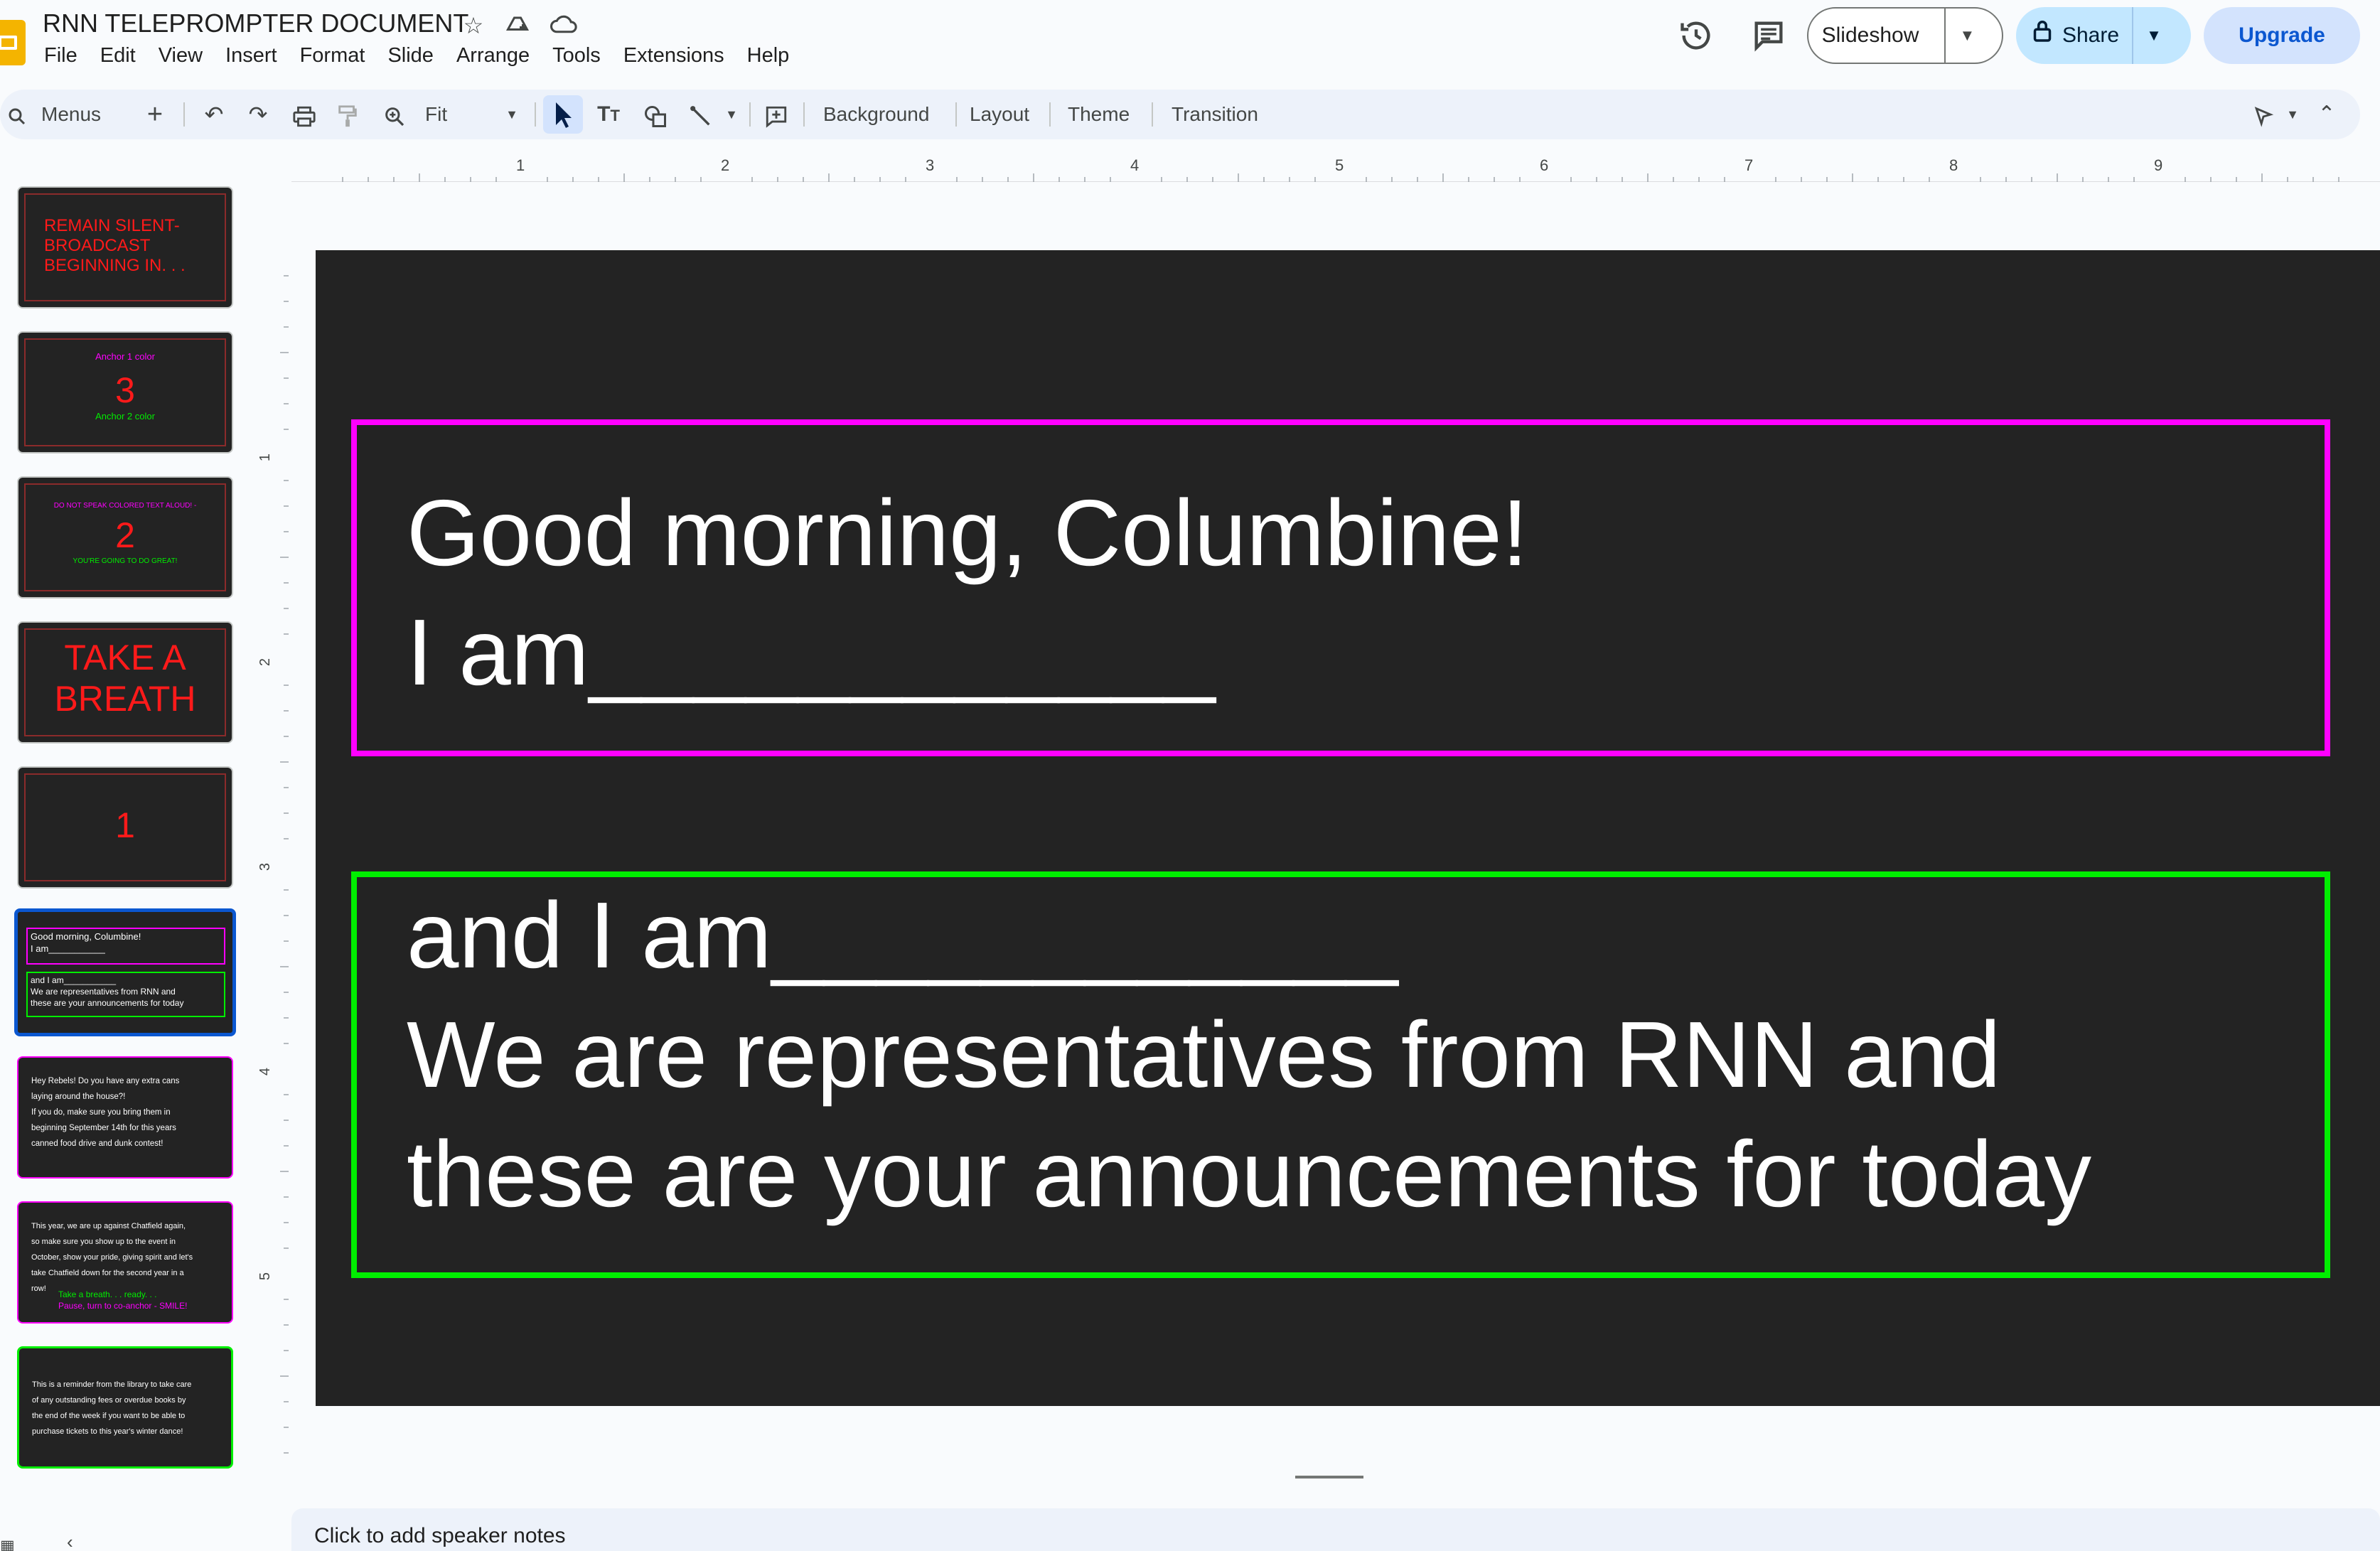 The width and height of the screenshot is (2380, 1551). What do you see at coordinates (155, 114) in the screenshot?
I see `new-slide-icon: +` at bounding box center [155, 114].